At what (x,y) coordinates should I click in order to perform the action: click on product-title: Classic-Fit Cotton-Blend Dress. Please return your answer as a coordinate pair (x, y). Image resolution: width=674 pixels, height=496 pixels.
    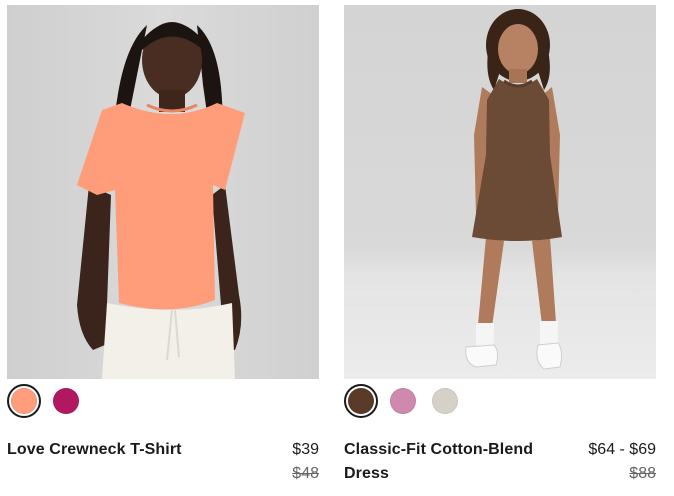
    Looking at the image, I should click on (438, 462).